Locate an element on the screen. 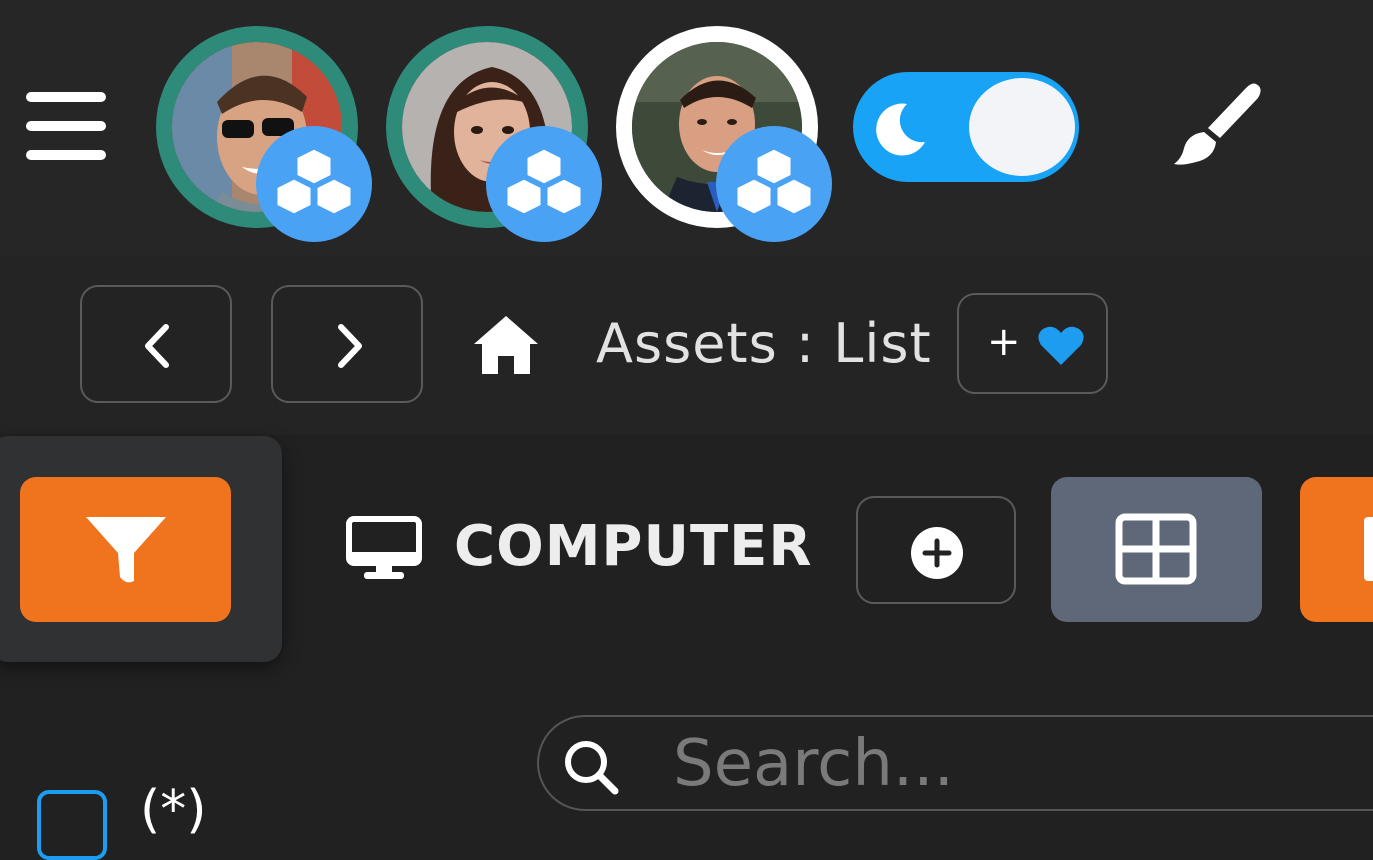 The image size is (1373, 860). grid-view-button is located at coordinates (1156, 549).